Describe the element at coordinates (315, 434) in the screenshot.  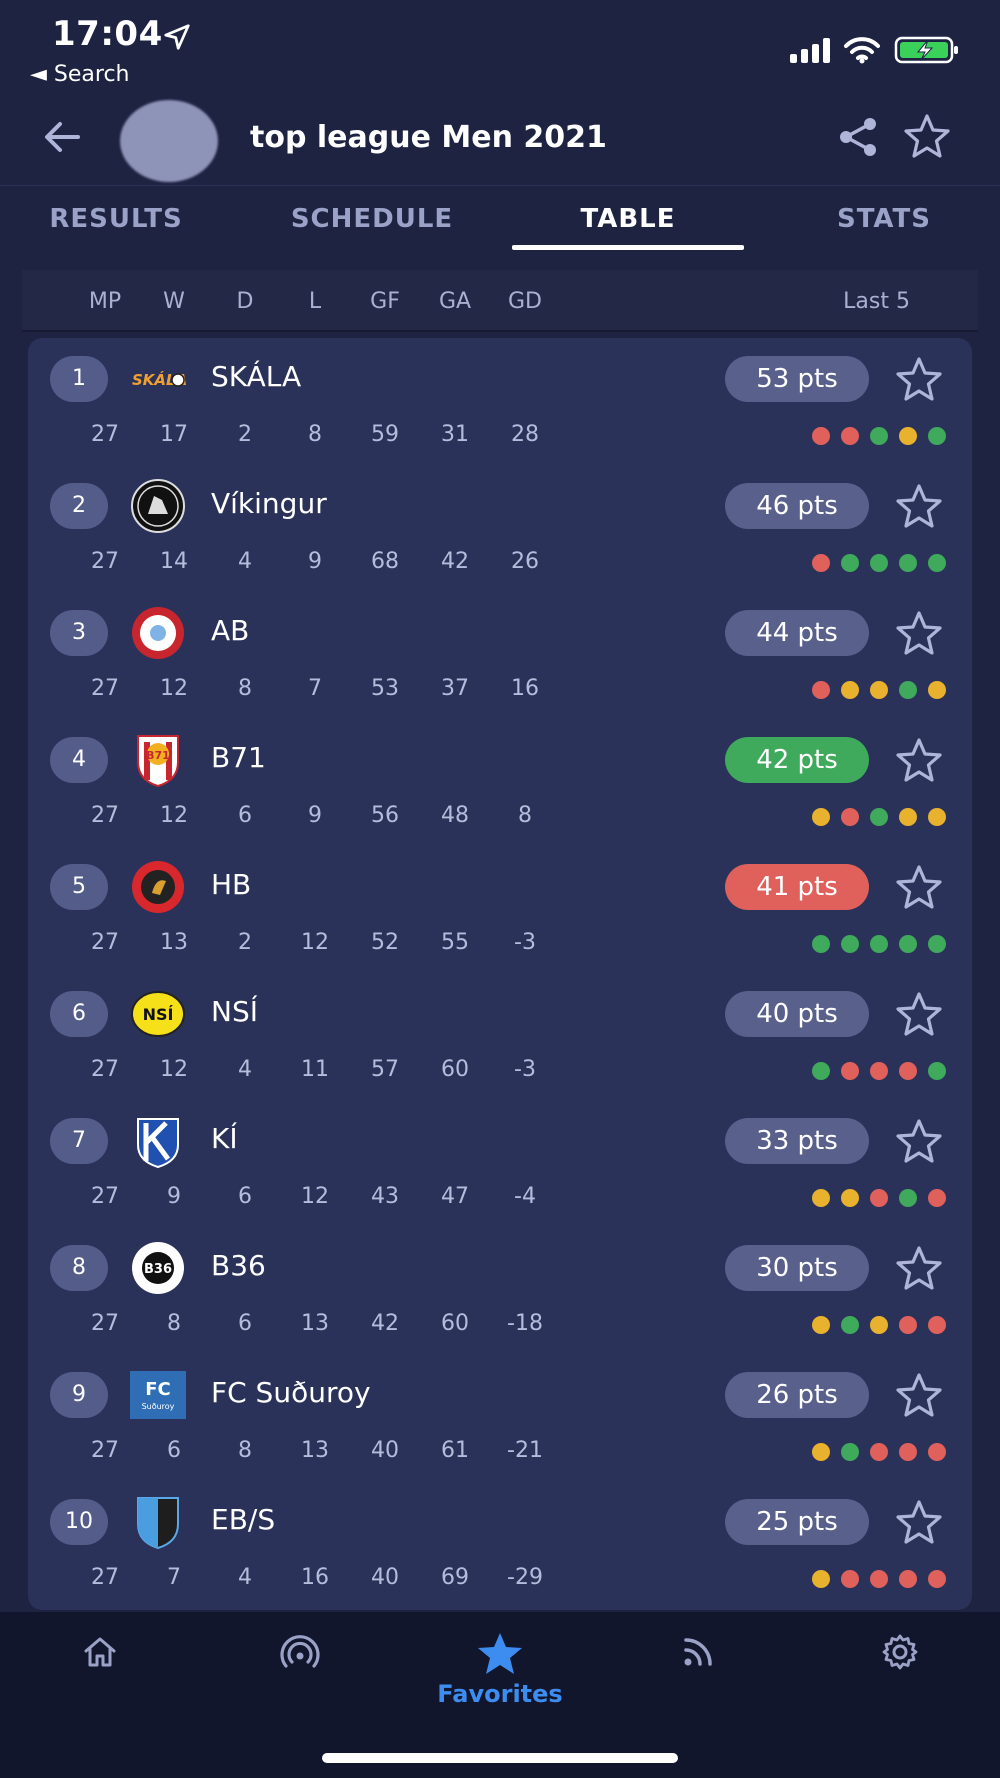
I see `stat-l: 8` at that location.